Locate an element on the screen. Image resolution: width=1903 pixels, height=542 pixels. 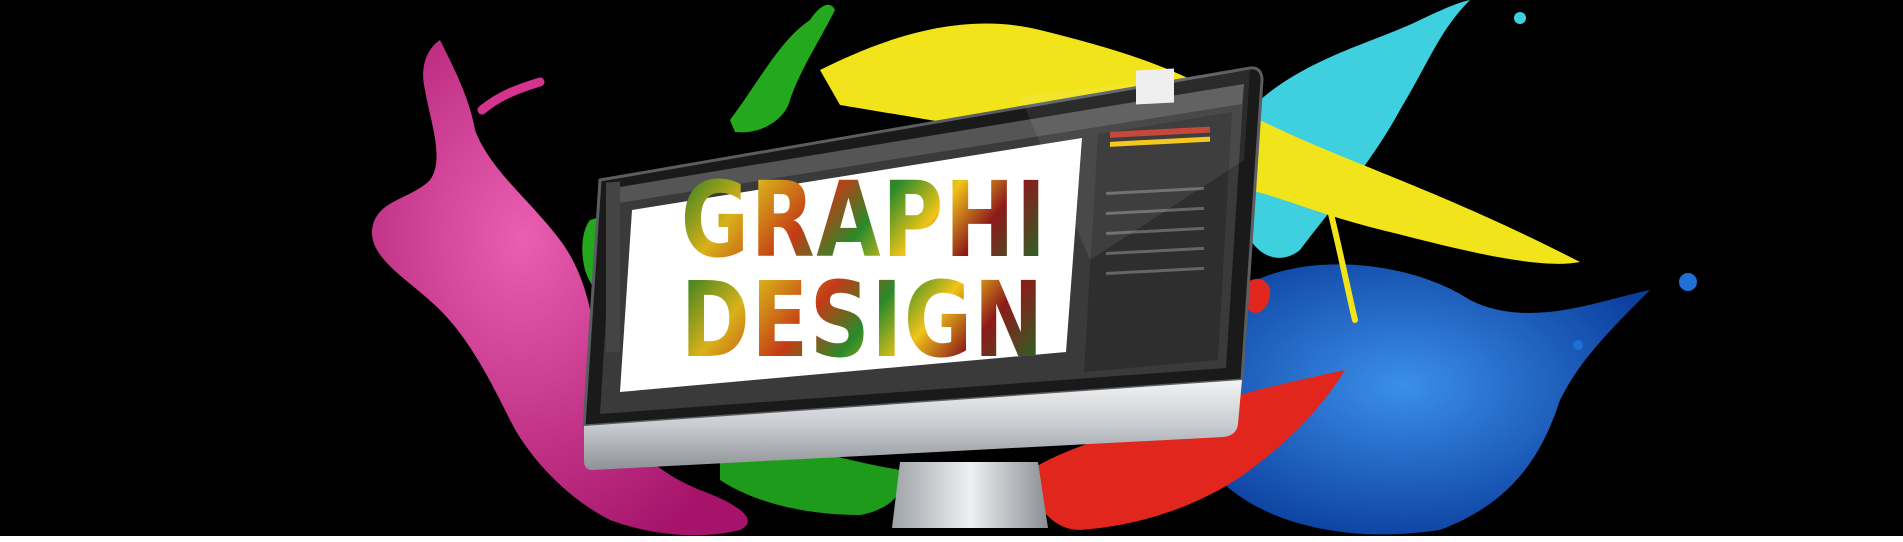
magenta-paint-drip is located at coordinates (511, 96).